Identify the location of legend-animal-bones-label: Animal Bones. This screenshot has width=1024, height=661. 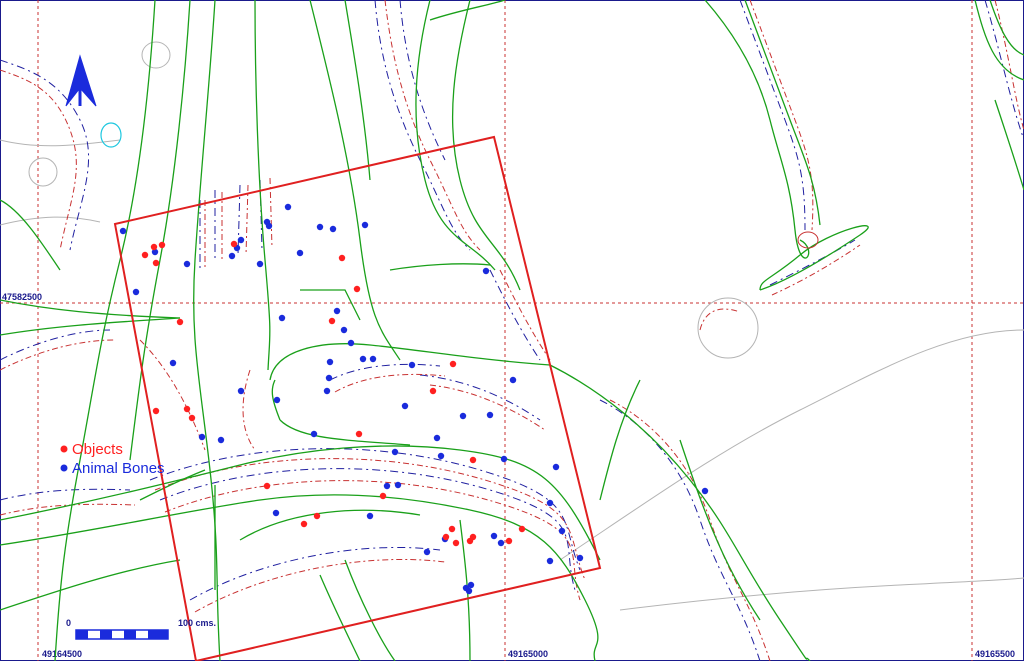
(118, 468).